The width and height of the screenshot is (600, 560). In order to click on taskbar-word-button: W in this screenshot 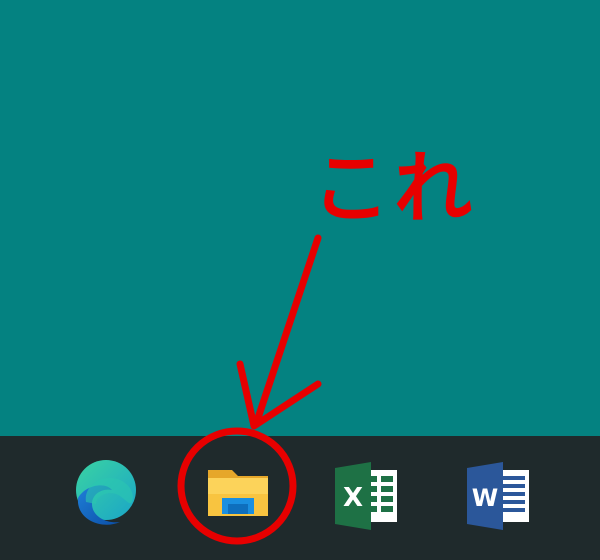, I will do `click(499, 496)`.